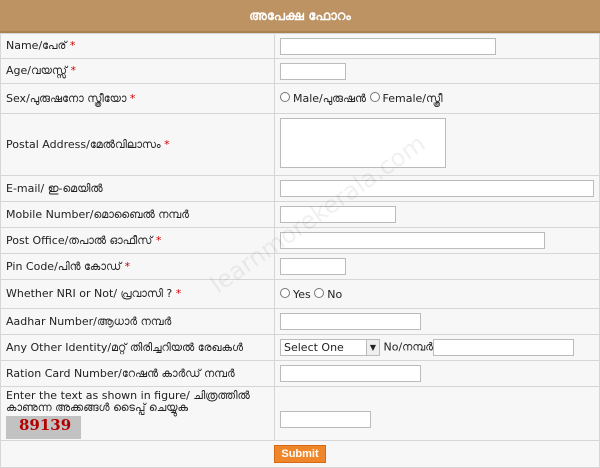 This screenshot has width=600, height=468. I want to click on id-number-input, so click(503, 347).